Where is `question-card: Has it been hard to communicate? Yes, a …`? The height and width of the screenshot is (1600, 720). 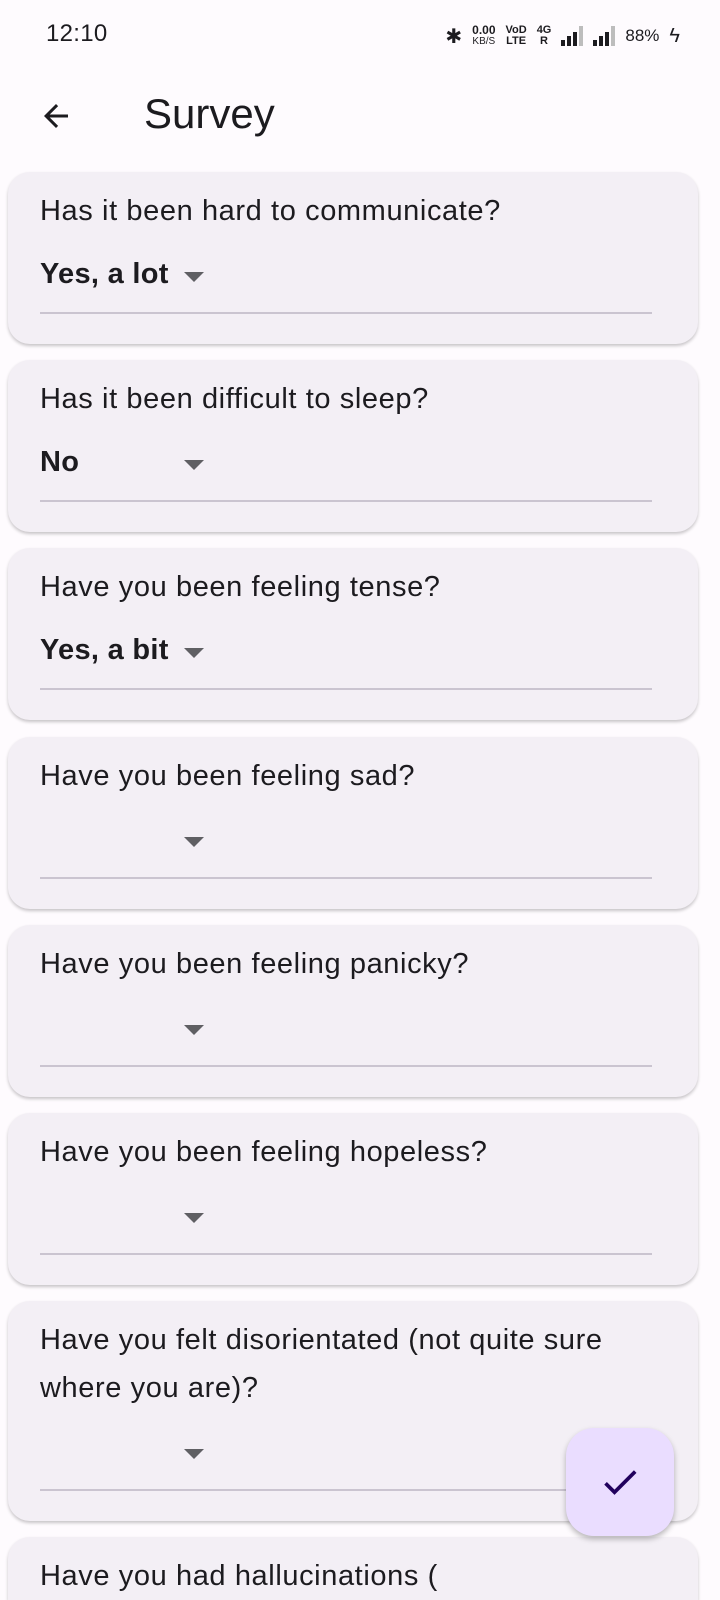
question-card: Has it been hard to communicate? Yes, a … is located at coordinates (353, 258).